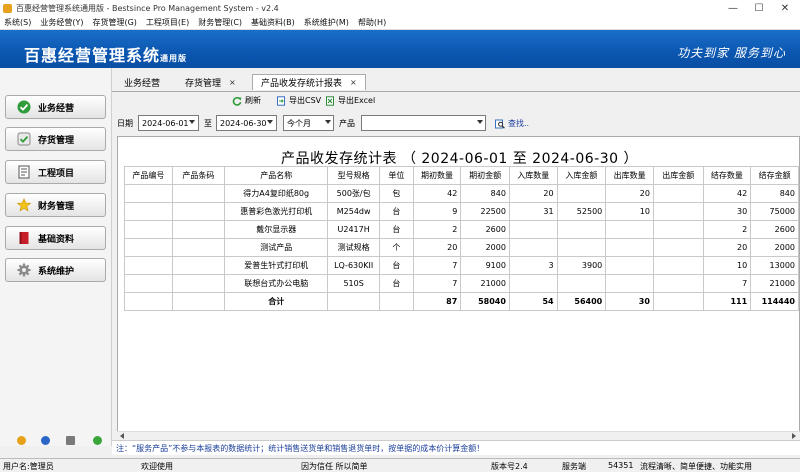  Describe the element at coordinates (55, 270) in the screenshot. I see `sidebar-item-maintenance: 系统维护` at that location.